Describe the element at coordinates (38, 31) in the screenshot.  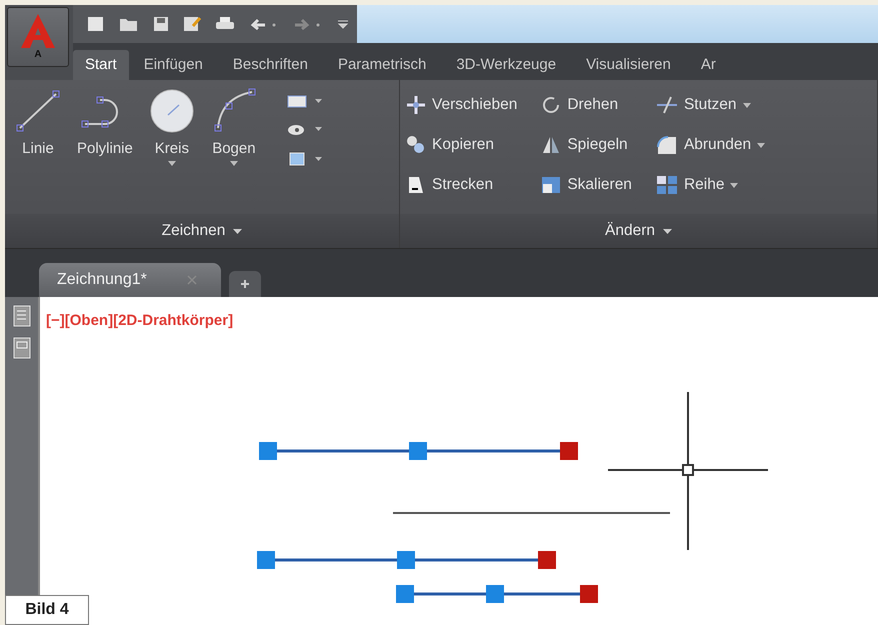
I see `logo-icon` at that location.